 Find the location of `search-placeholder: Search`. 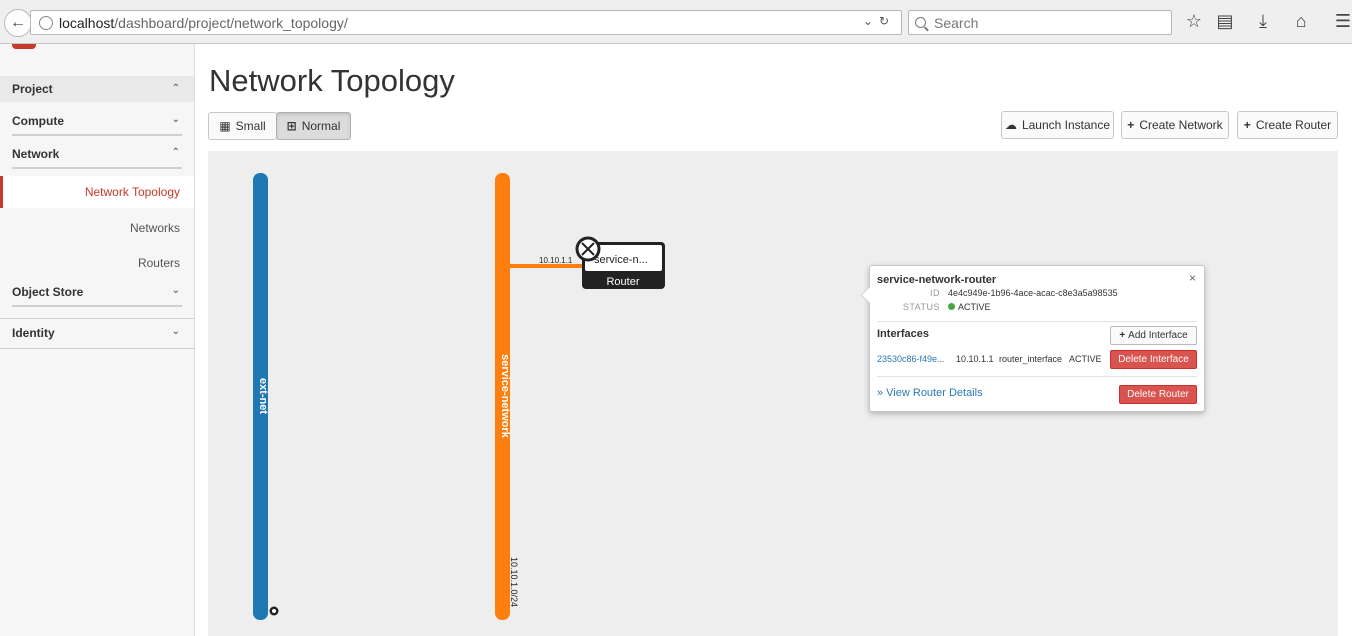

search-placeholder: Search is located at coordinates (956, 22).